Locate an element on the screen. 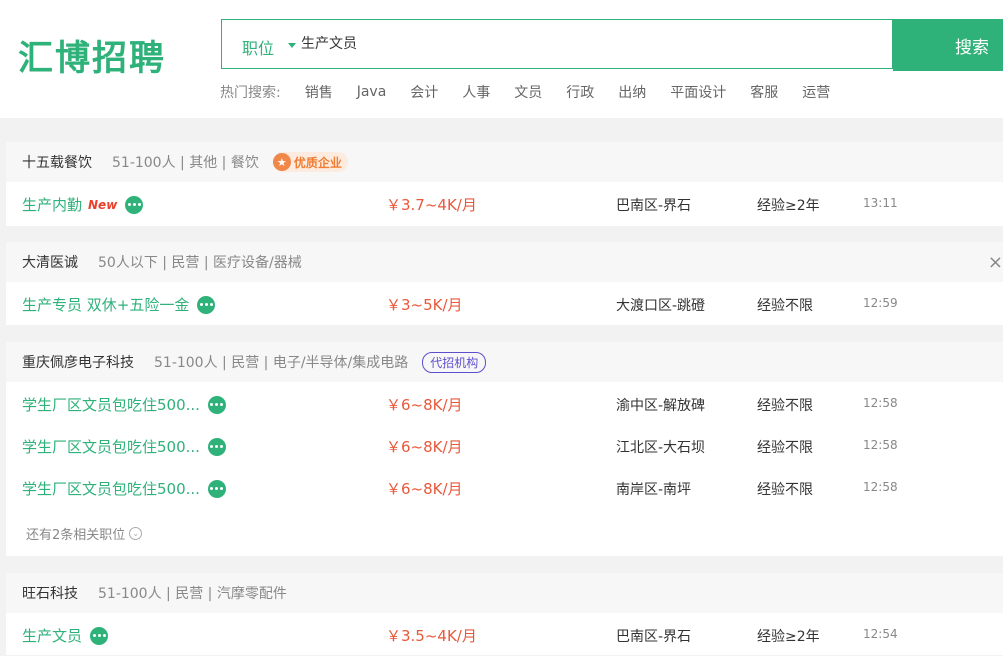 This screenshot has width=1003, height=656. hot-search-item: 文员 is located at coordinates (528, 92).